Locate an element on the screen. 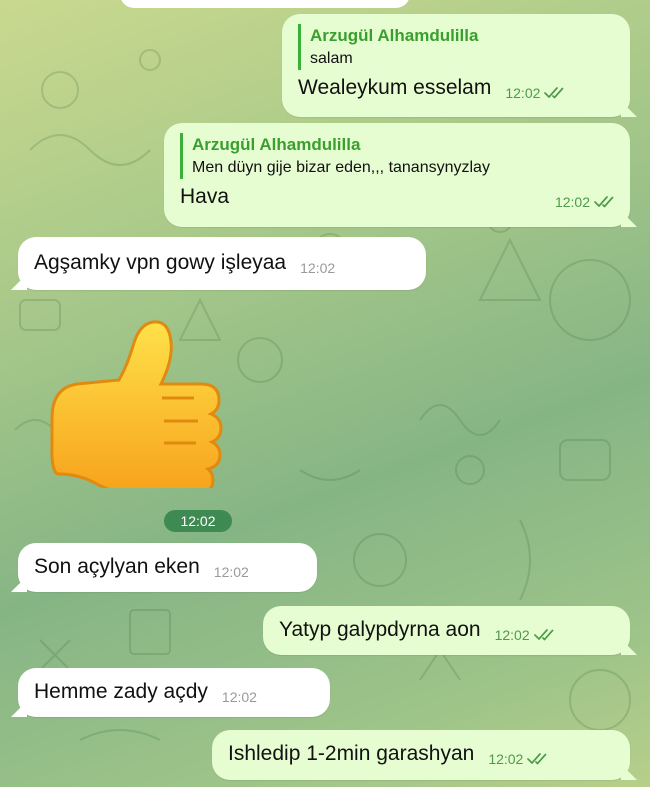  message-text: Wealeykum esselam is located at coordinates (395, 87).